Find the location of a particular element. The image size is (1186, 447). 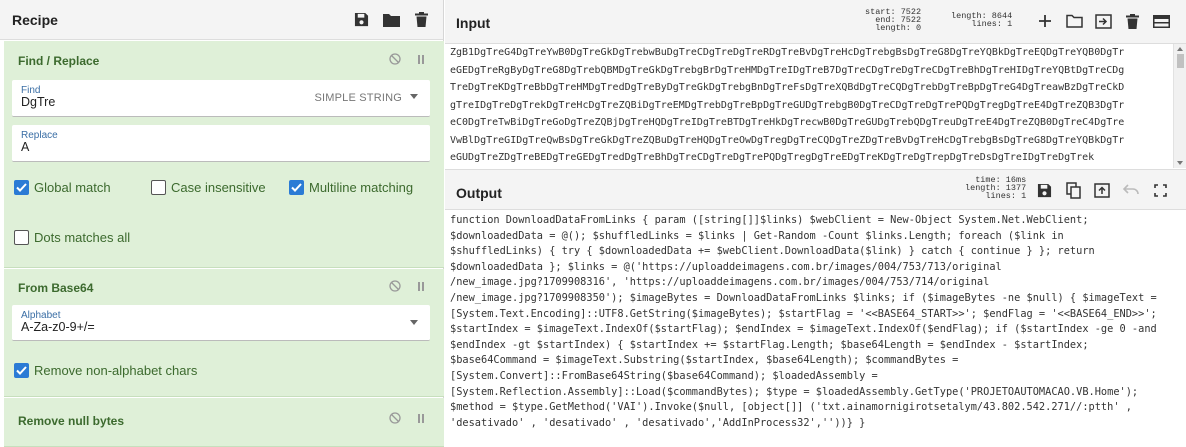

alphabet-input: A-Za-z0-9+/= is located at coordinates (58, 327).